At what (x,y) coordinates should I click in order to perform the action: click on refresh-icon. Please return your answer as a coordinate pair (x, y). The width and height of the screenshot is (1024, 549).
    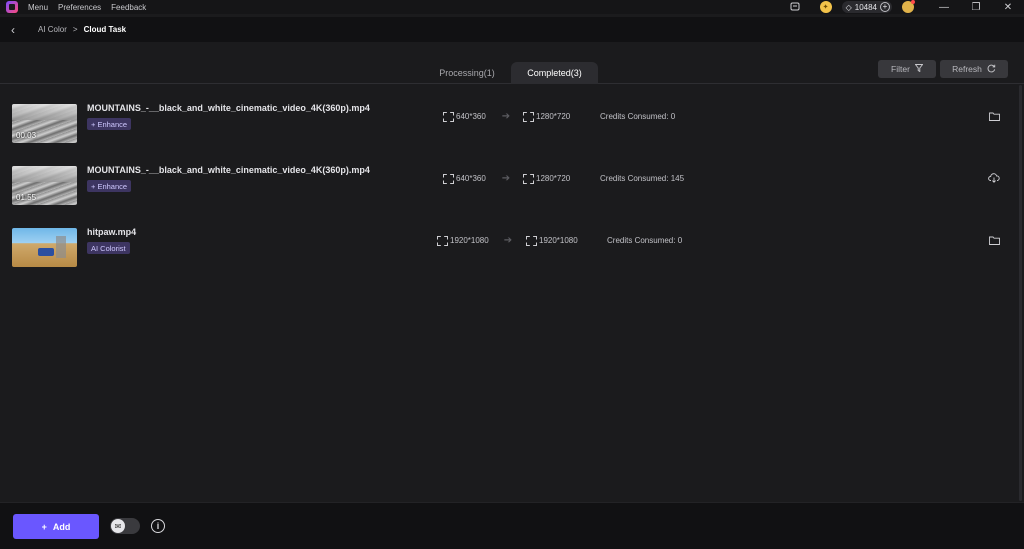
    Looking at the image, I should click on (991, 69).